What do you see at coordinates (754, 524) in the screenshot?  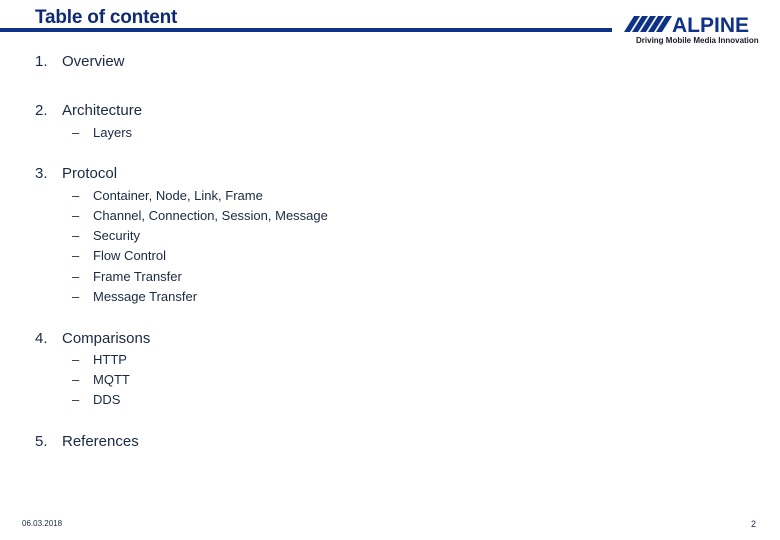 I see `page-number: 2` at bounding box center [754, 524].